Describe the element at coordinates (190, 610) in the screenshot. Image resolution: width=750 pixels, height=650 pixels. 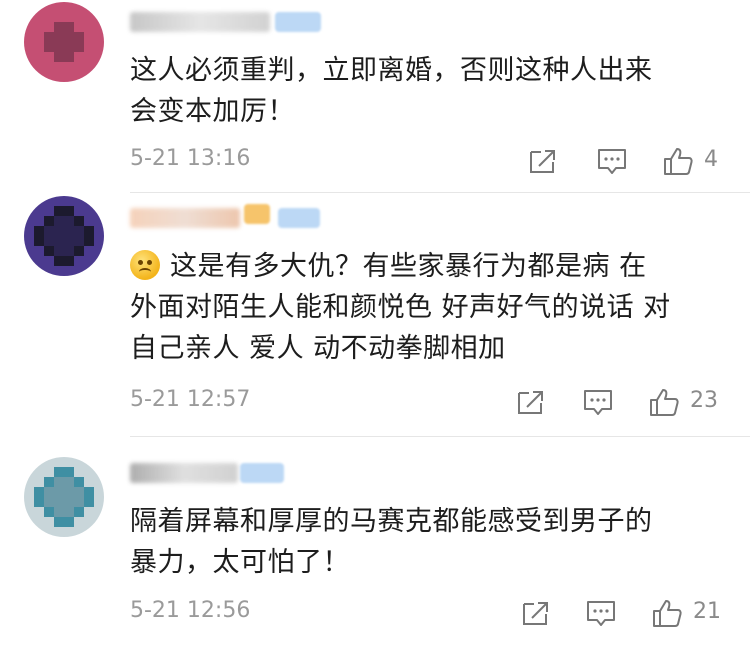
I see `comment-time: 5-21 12:56` at that location.